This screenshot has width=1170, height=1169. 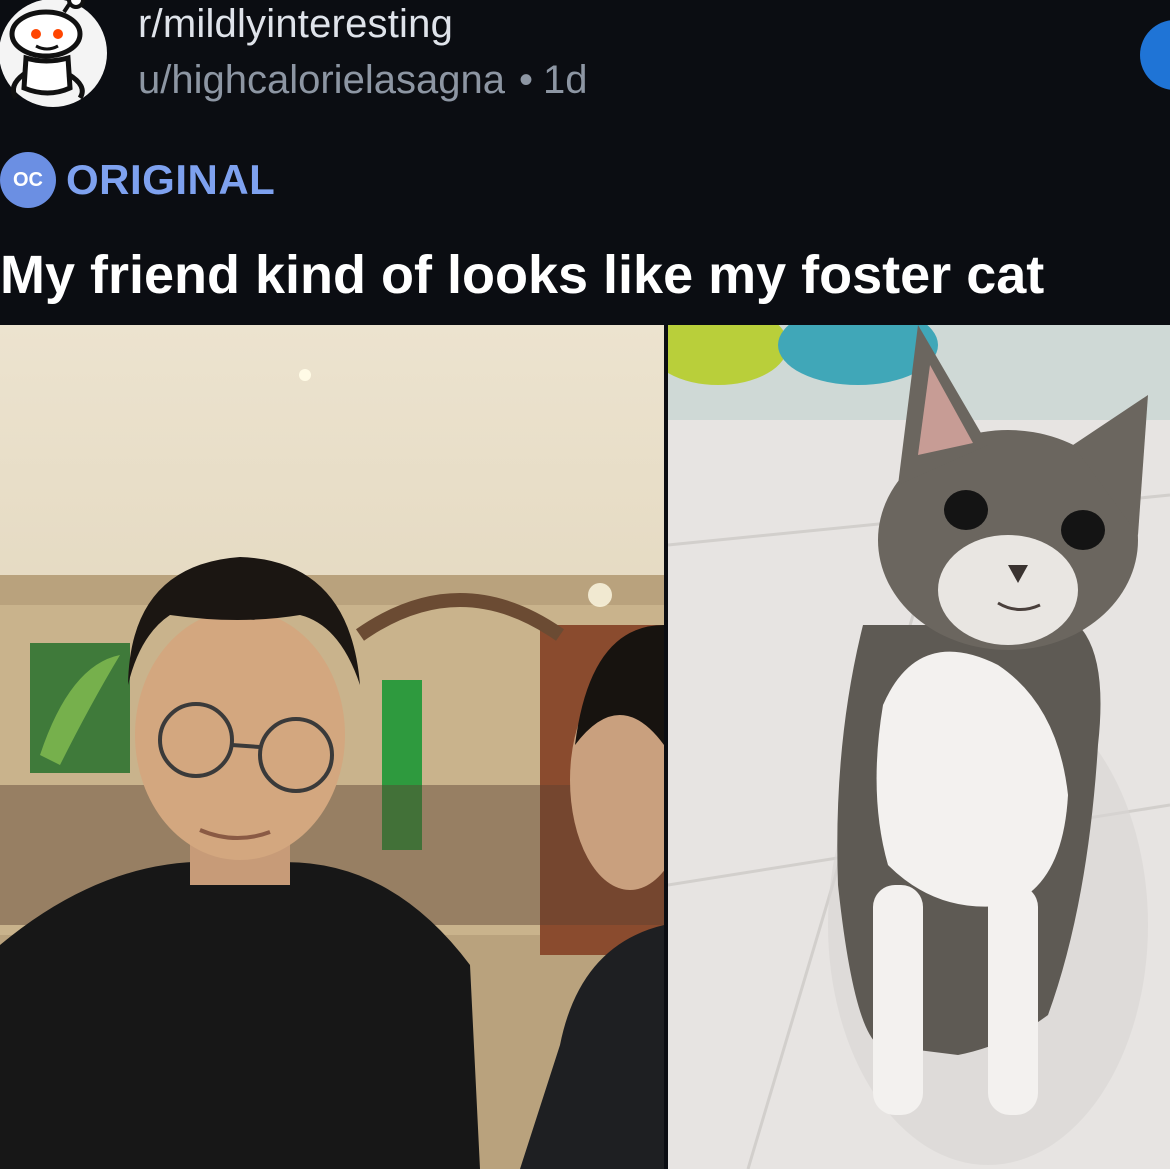 What do you see at coordinates (171, 179) in the screenshot?
I see `flair-label: ORIGINAL` at bounding box center [171, 179].